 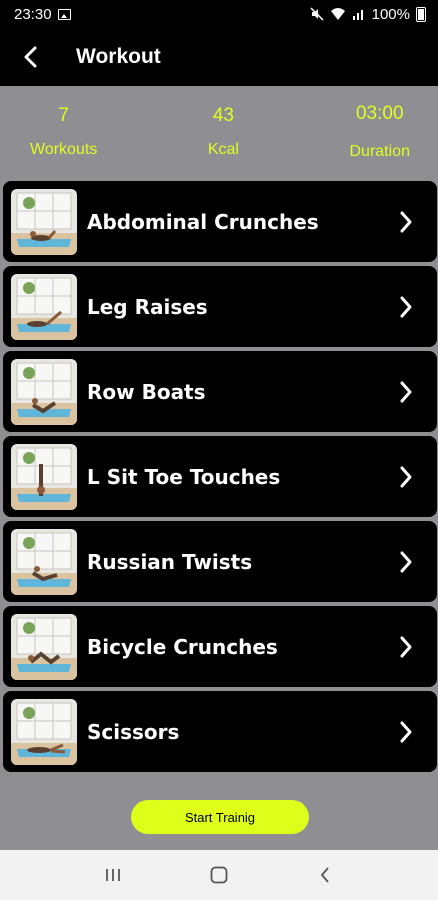 I want to click on stat-value: 7, so click(x=63, y=115).